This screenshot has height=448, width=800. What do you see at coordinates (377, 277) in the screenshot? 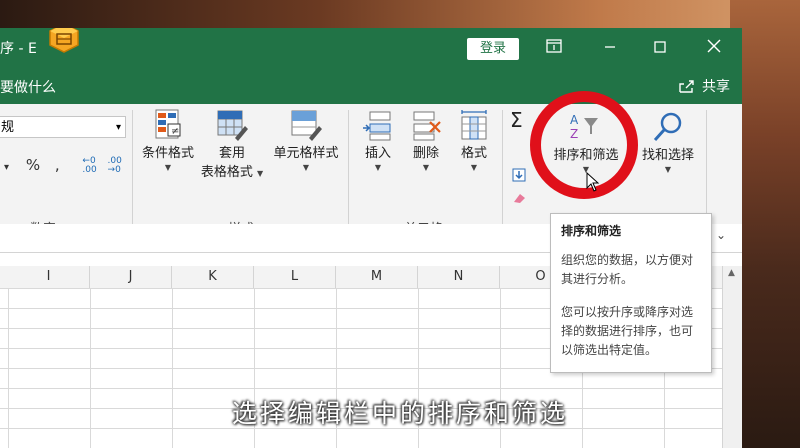
I see `column-header: M` at bounding box center [377, 277].